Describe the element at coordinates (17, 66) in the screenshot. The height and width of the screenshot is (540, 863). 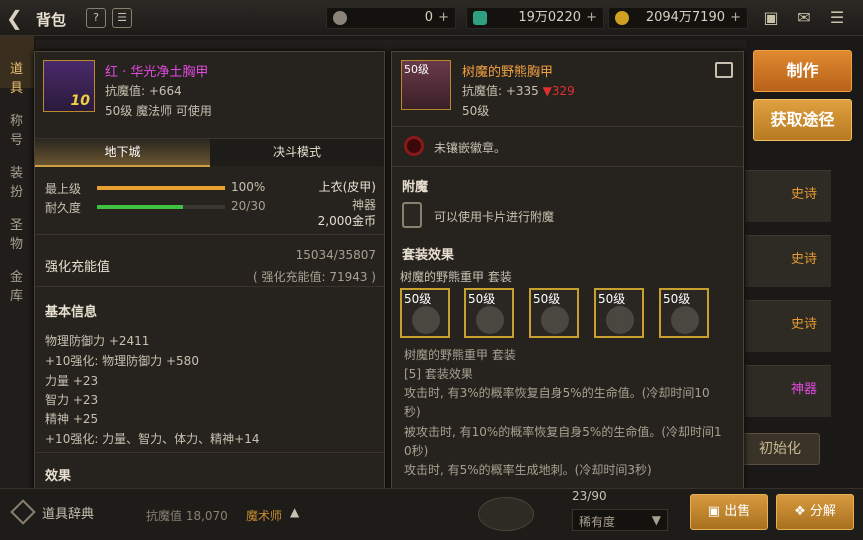
I see `nav-item-items: 道具` at that location.